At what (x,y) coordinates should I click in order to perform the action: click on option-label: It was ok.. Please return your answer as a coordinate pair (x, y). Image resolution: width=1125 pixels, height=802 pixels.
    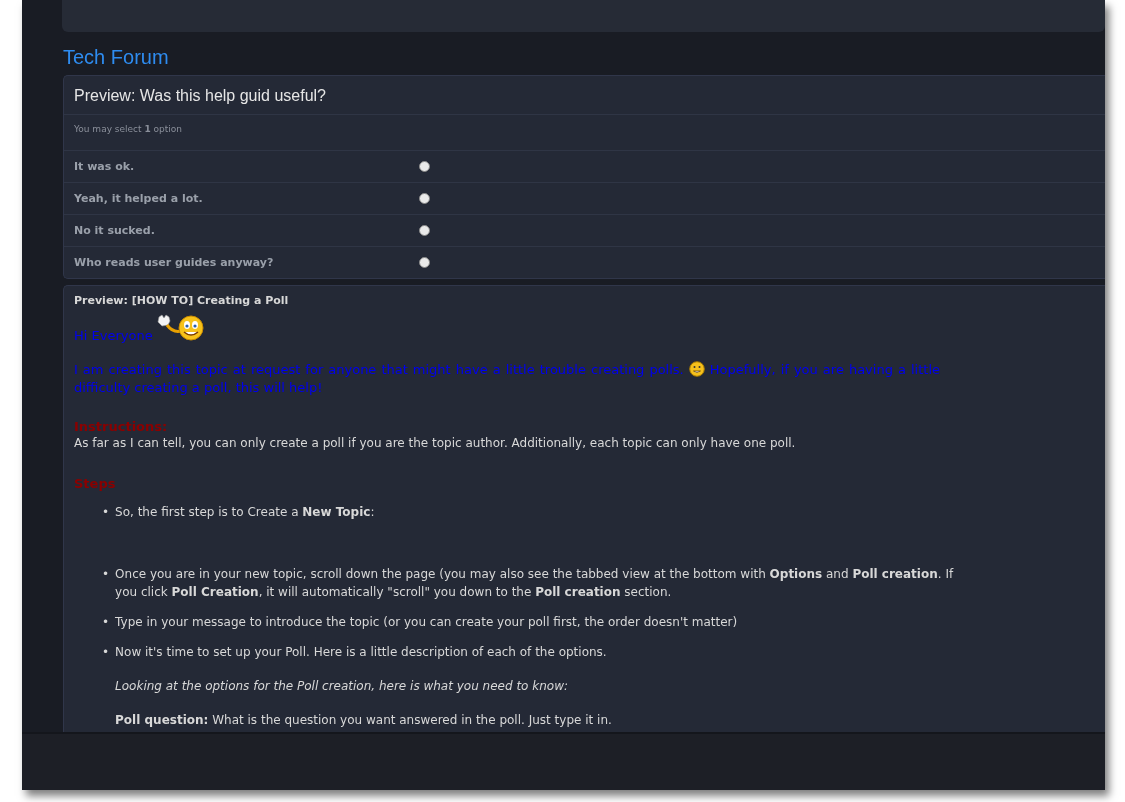
    Looking at the image, I should click on (105, 166).